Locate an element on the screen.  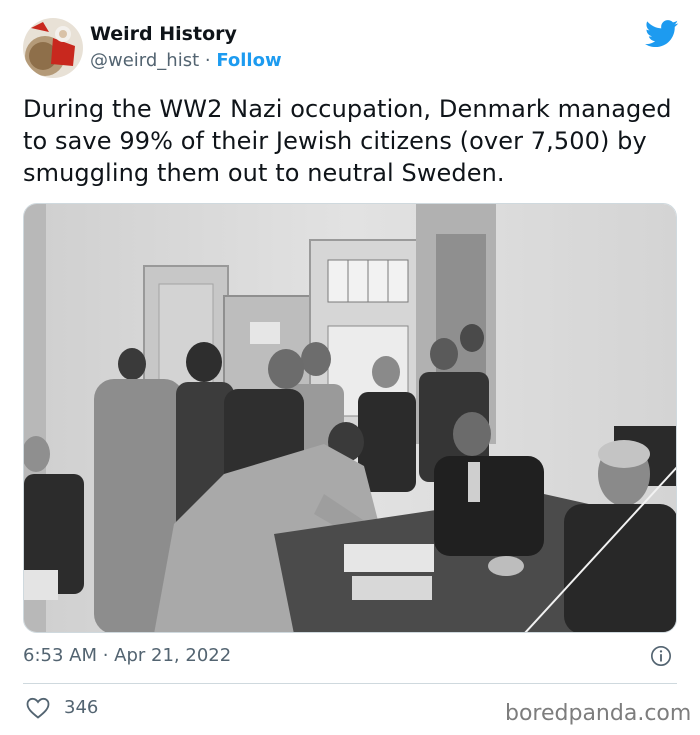
watermark: boredpanda.com is located at coordinates (598, 713).